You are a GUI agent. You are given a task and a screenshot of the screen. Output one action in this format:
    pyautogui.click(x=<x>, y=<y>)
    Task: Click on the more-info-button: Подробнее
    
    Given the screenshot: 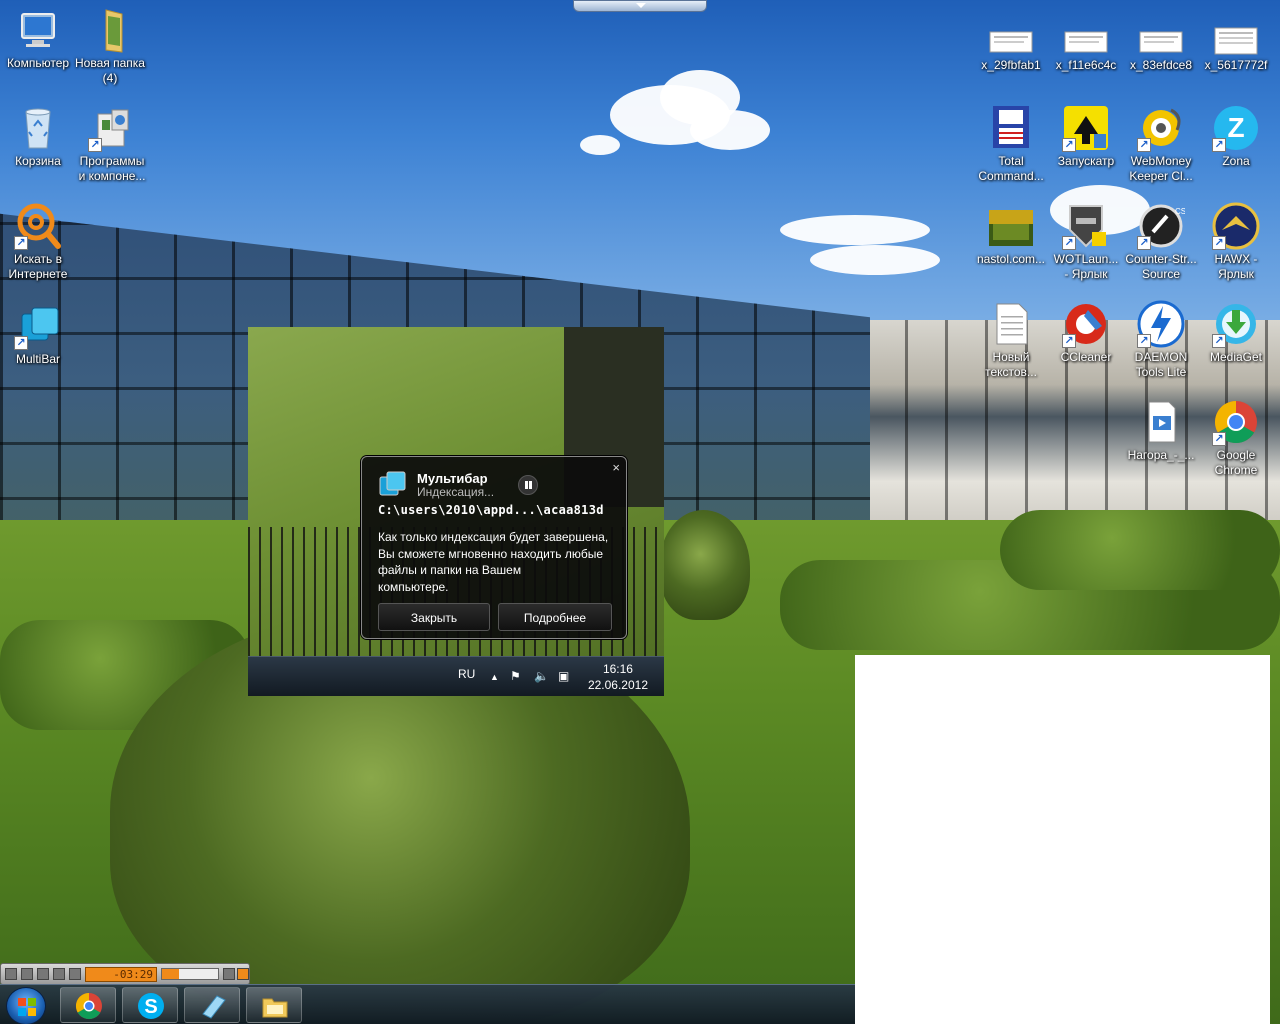 What is the action you would take?
    pyautogui.click(x=555, y=617)
    